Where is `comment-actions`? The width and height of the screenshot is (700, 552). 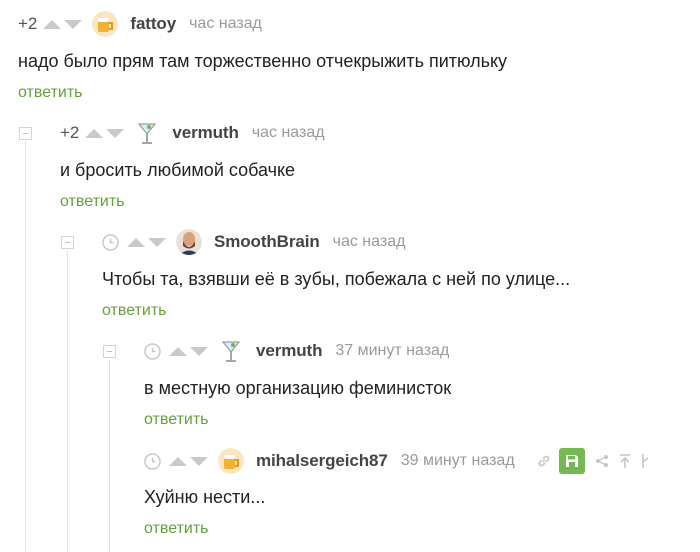
comment-actions is located at coordinates (593, 461).